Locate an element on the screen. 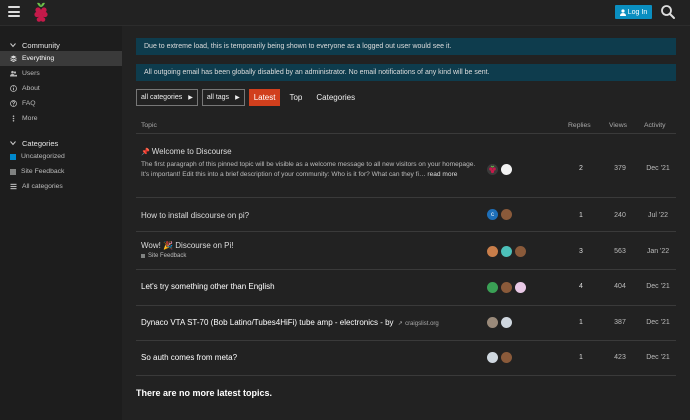 This screenshot has width=690, height=420. community-heading-label: Community is located at coordinates (41, 45).